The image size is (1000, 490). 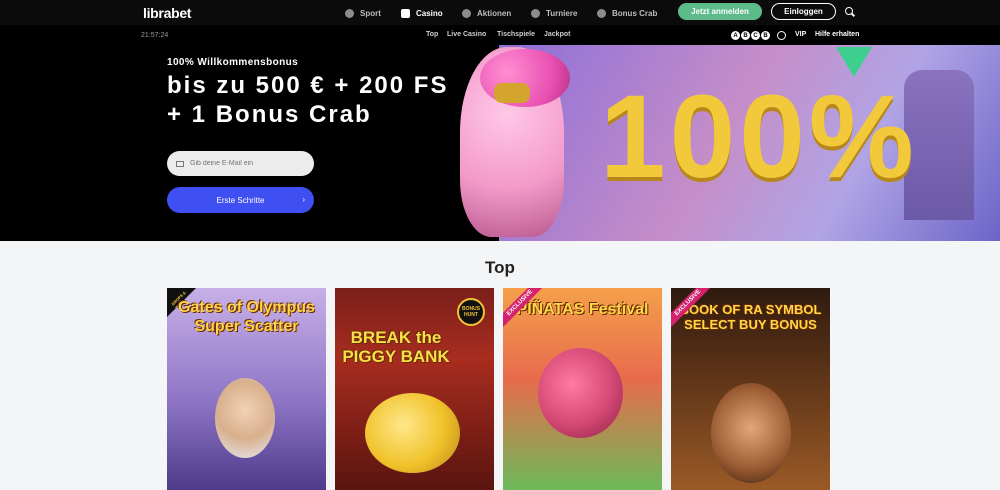 What do you see at coordinates (180, 163) in the screenshot?
I see `mail-icon` at bounding box center [180, 163].